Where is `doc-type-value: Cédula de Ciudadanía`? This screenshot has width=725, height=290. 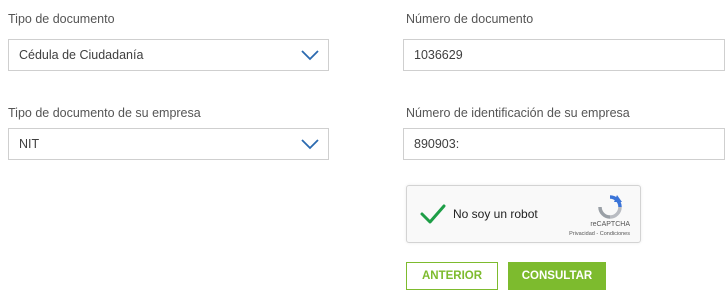
doc-type-value: Cédula de Ciudadanía is located at coordinates (81, 55).